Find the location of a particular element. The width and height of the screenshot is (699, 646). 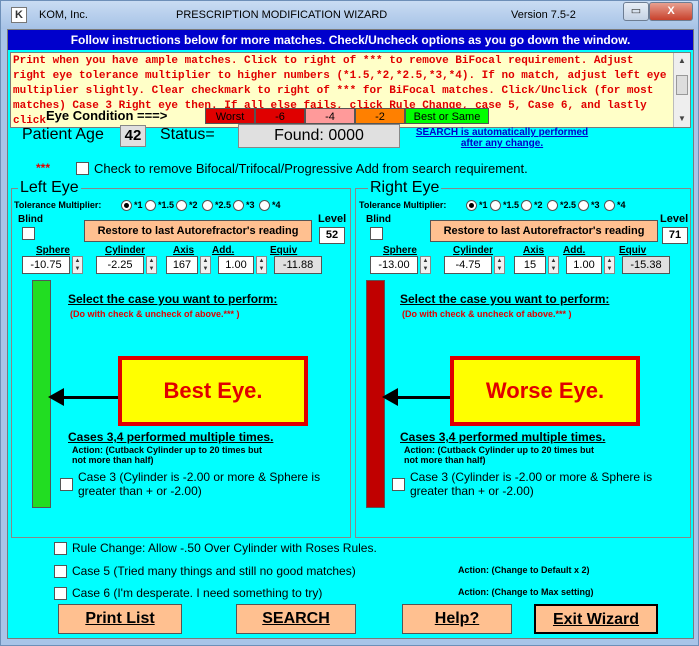

right-blind-checkbox is located at coordinates (376, 233).